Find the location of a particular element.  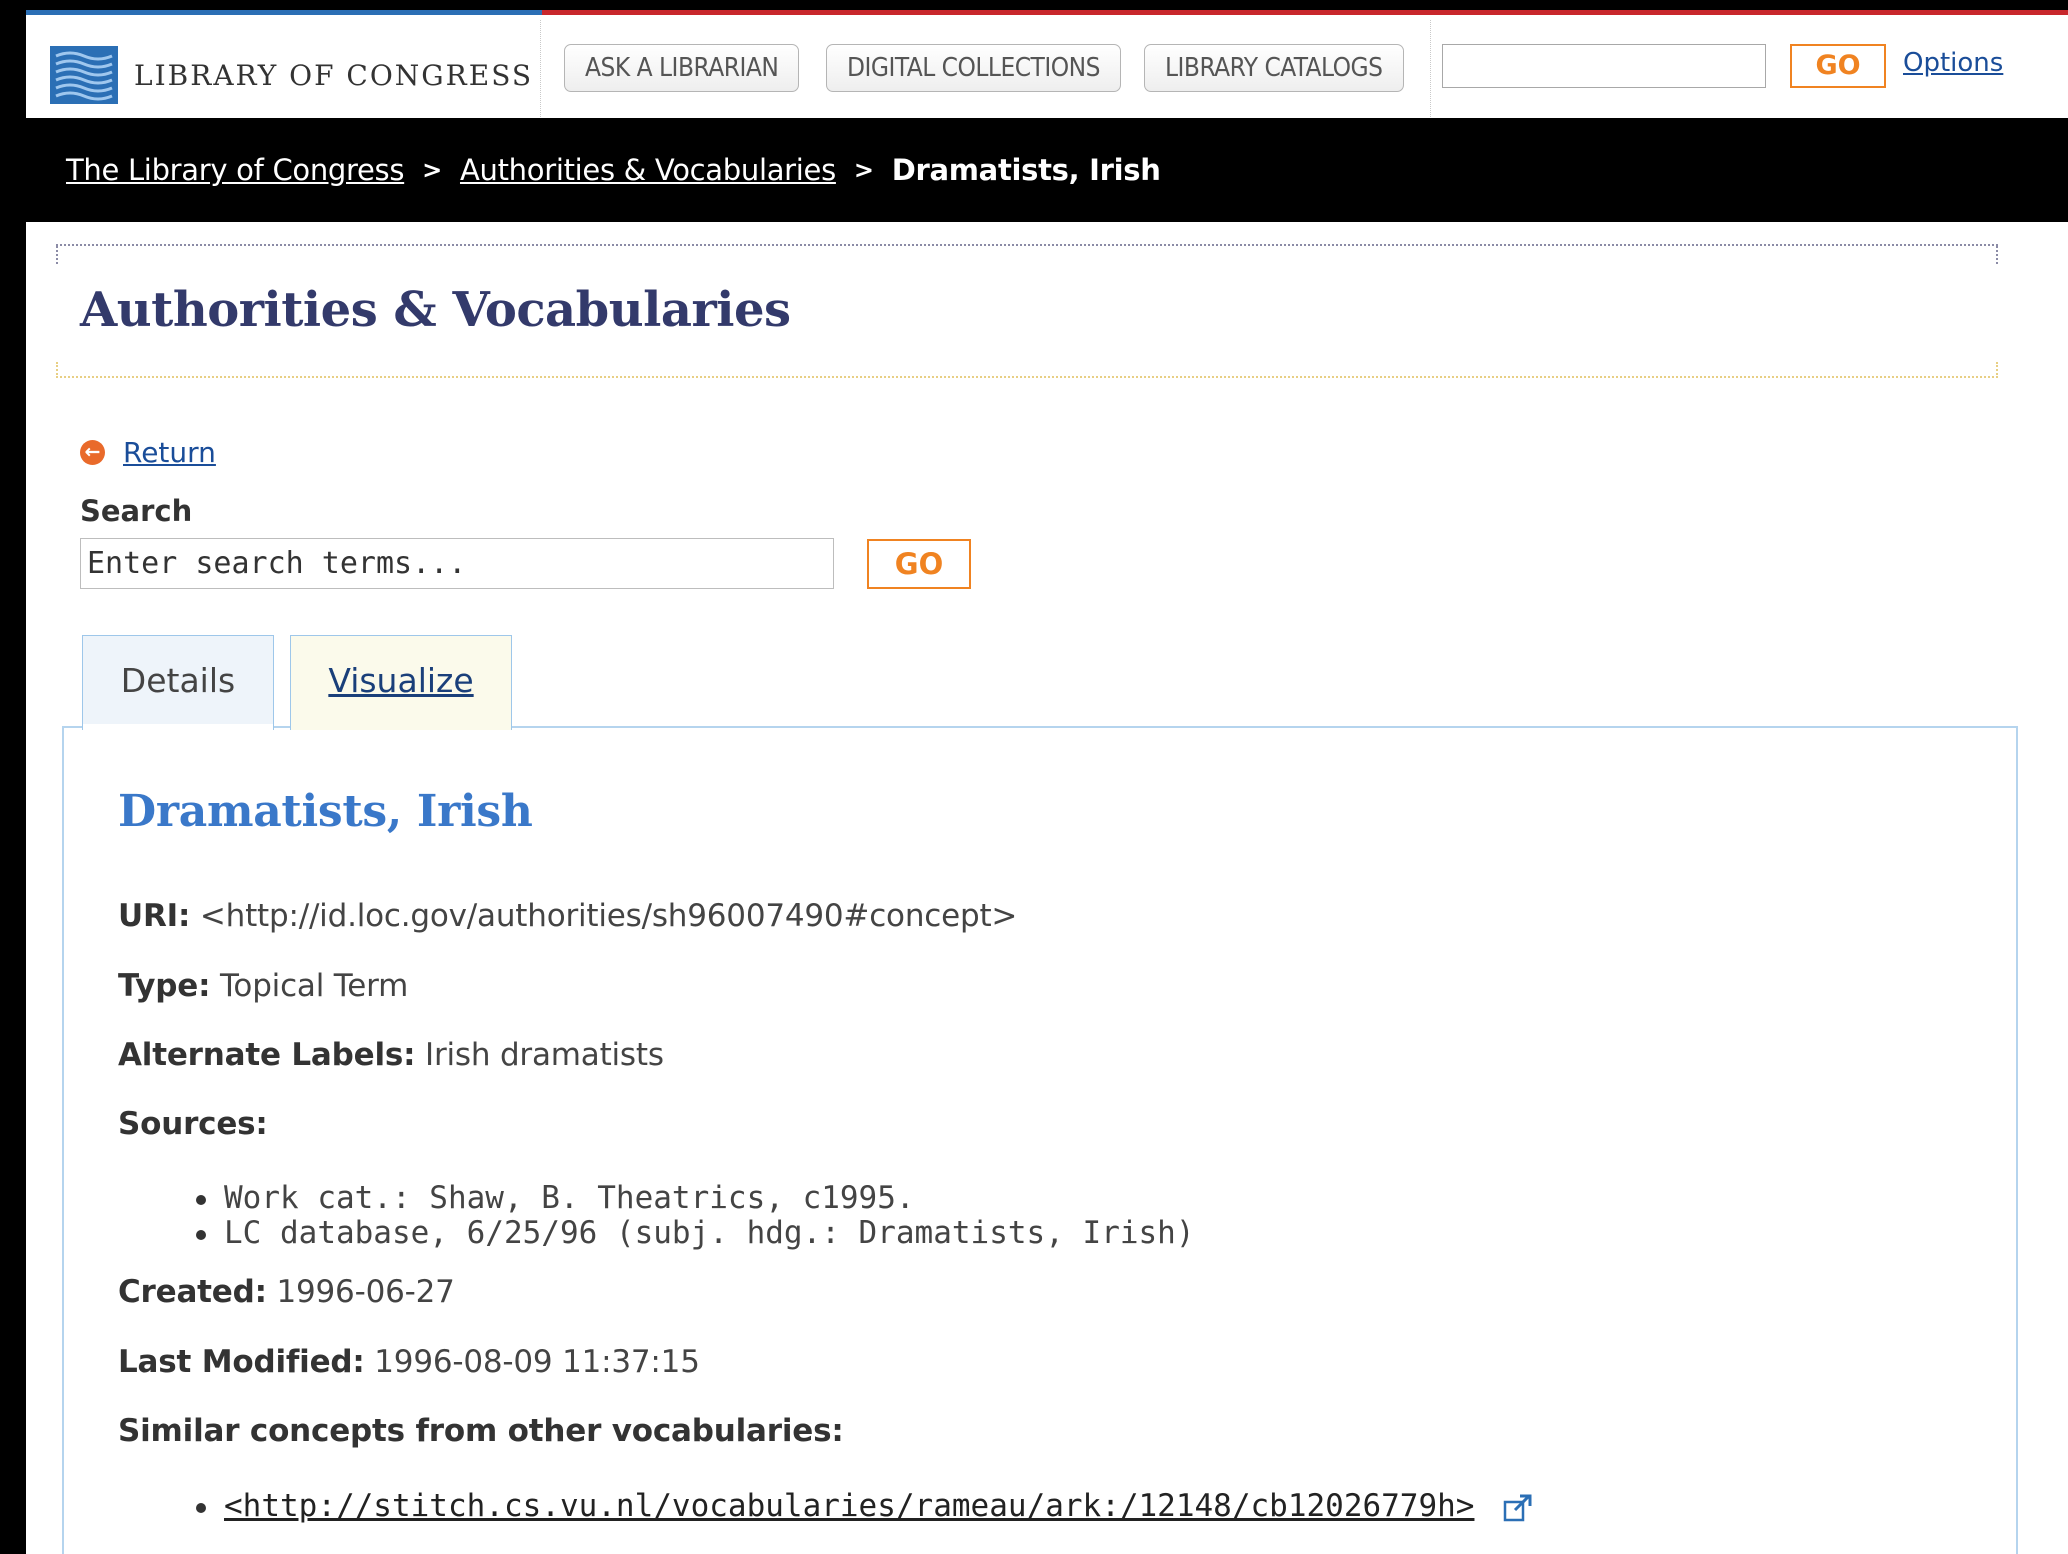

breadcrumb-current: Dramatists, Irish is located at coordinates (1026, 170).